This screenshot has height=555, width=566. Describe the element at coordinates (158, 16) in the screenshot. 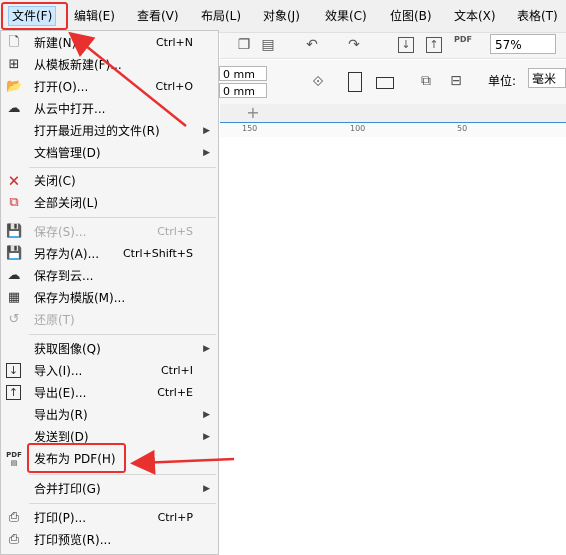

I see `menu-view: 查看(V)` at that location.